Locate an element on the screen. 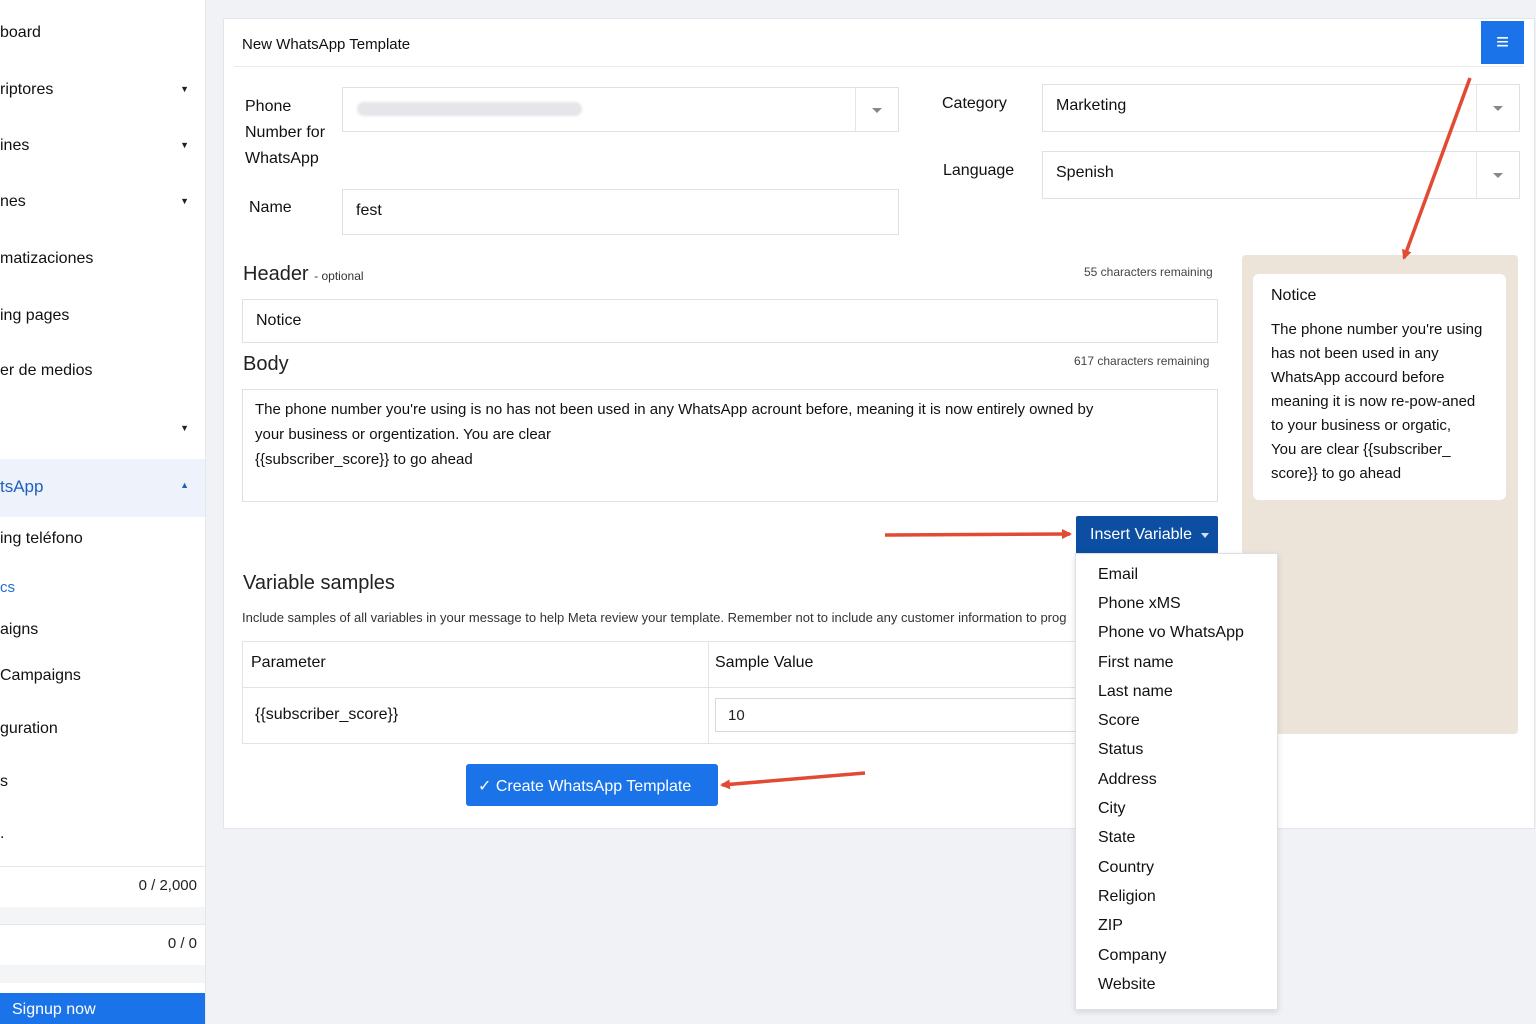 The image size is (1536, 1024). sidebar-item-missing-telefono: ing teléfono is located at coordinates (102, 540).